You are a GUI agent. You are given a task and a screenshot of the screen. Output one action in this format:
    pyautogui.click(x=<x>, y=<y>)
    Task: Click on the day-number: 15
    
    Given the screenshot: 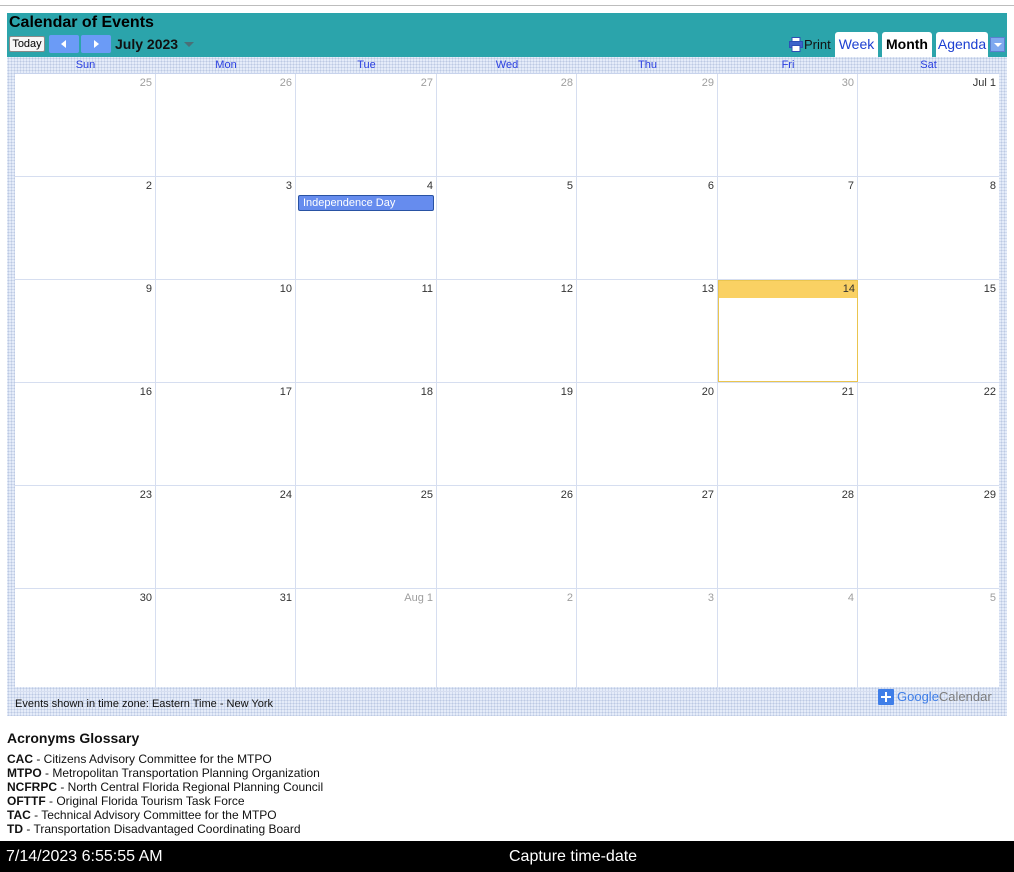 What is the action you would take?
    pyautogui.click(x=990, y=289)
    